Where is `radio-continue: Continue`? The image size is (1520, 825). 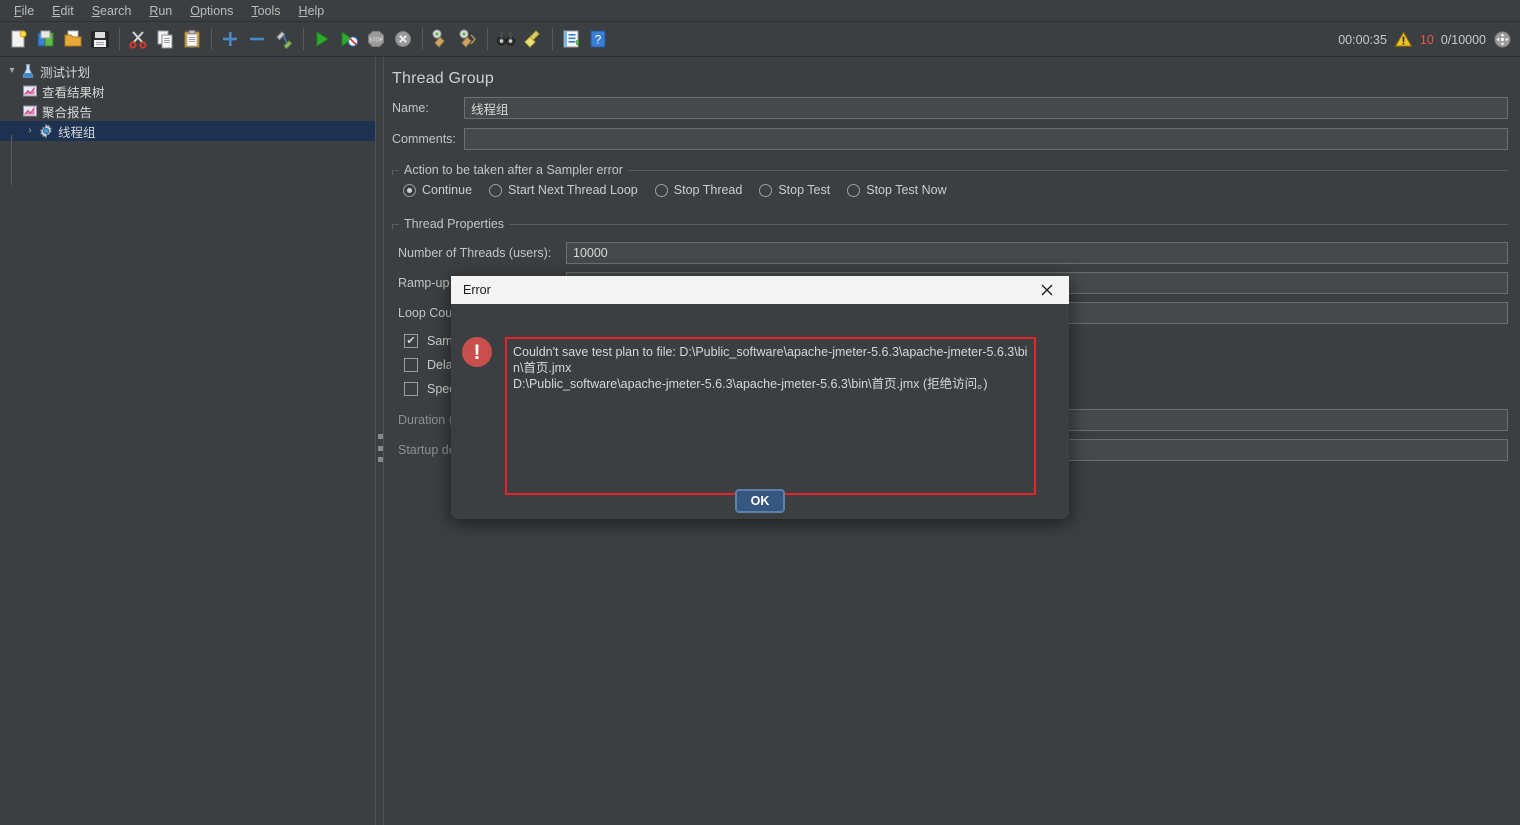
radio-continue: Continue is located at coordinates (439, 190).